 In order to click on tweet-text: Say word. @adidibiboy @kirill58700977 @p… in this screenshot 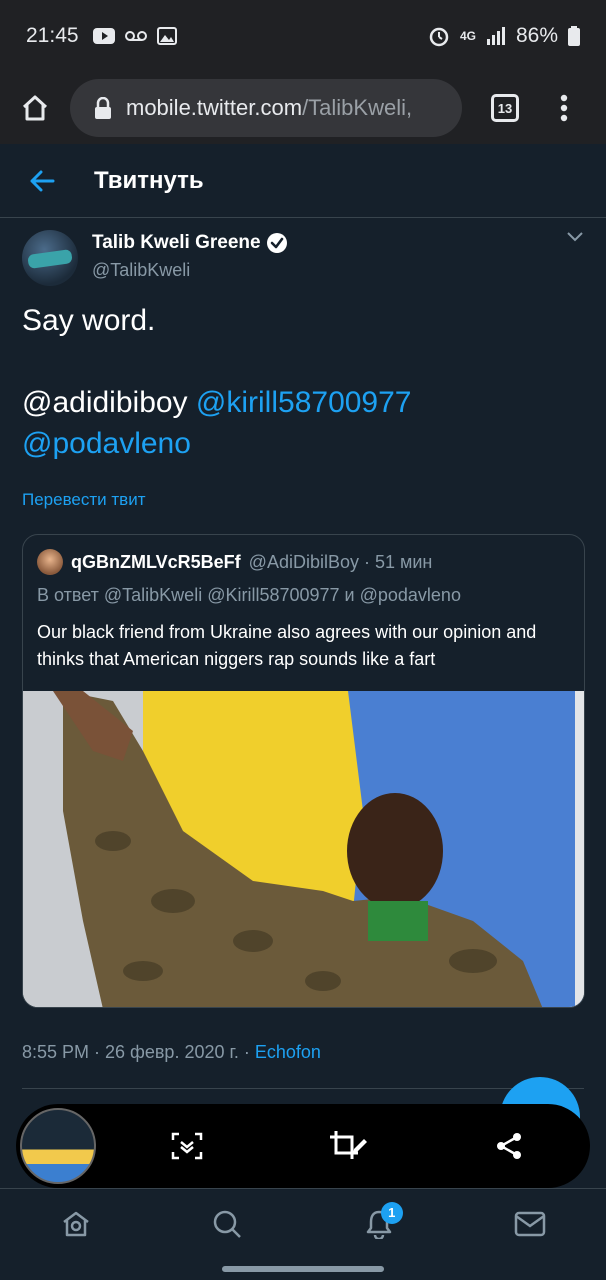, I will do `click(303, 382)`.